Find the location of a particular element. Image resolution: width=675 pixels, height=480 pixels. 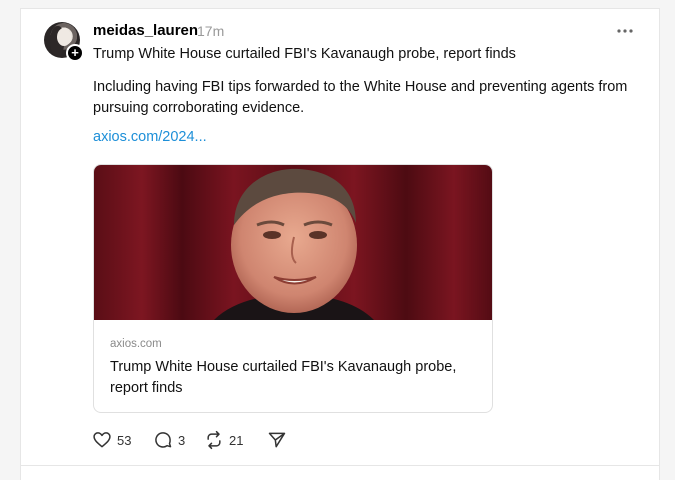

send-icon is located at coordinates (277, 440).